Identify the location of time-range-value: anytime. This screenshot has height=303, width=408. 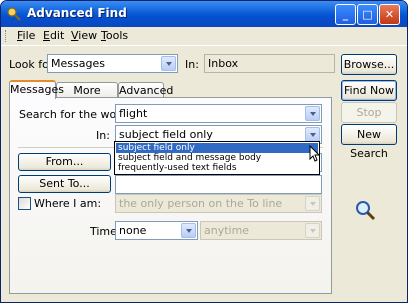
(227, 230).